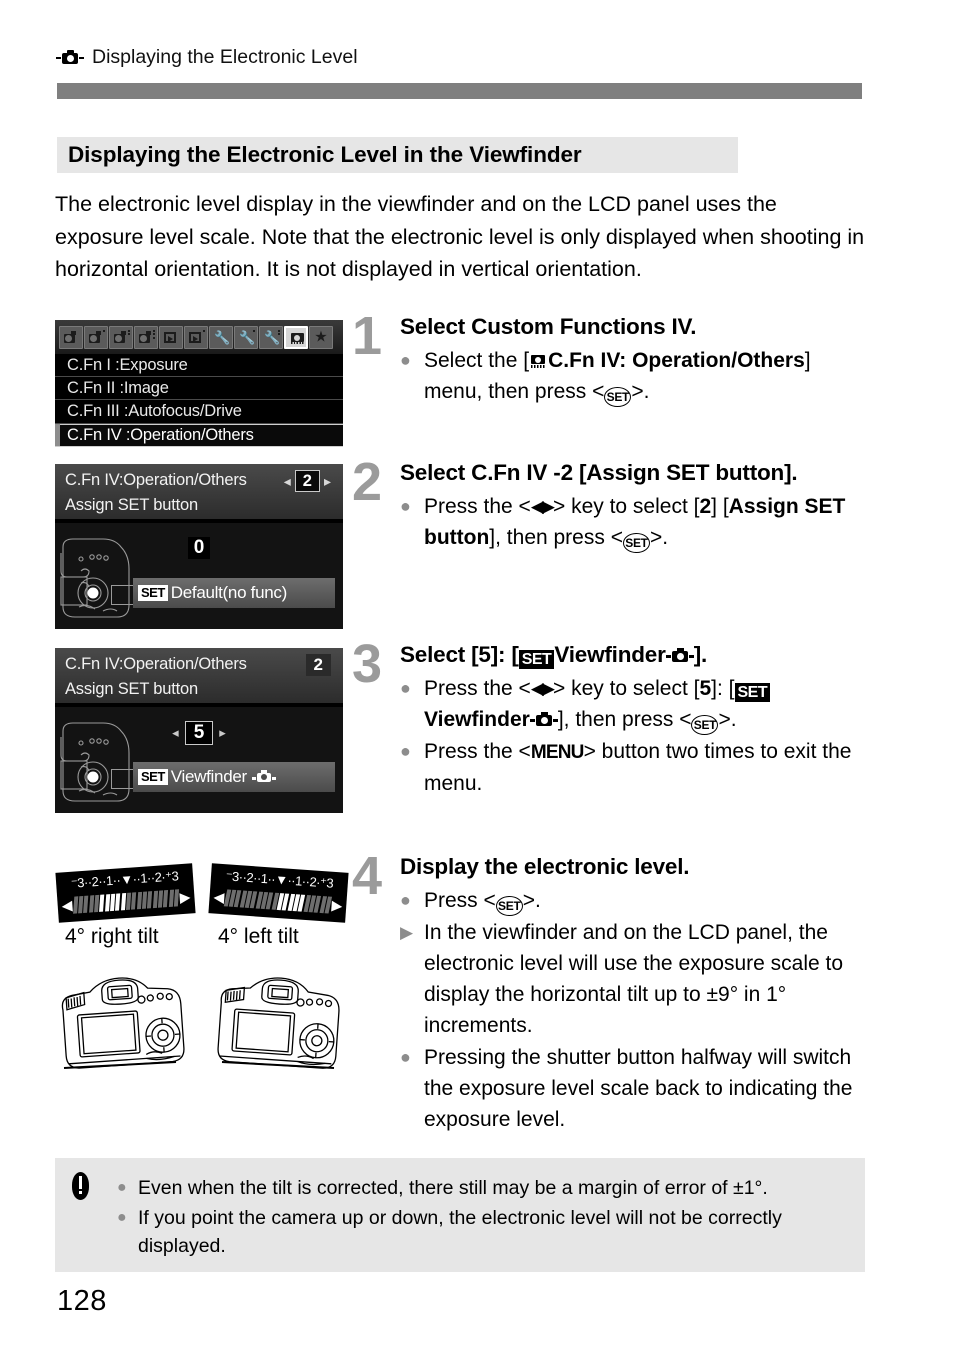 This screenshot has width=954, height=1345. What do you see at coordinates (225, 57) in the screenshot?
I see `running-header-title: Displaying the Electronic Level` at bounding box center [225, 57].